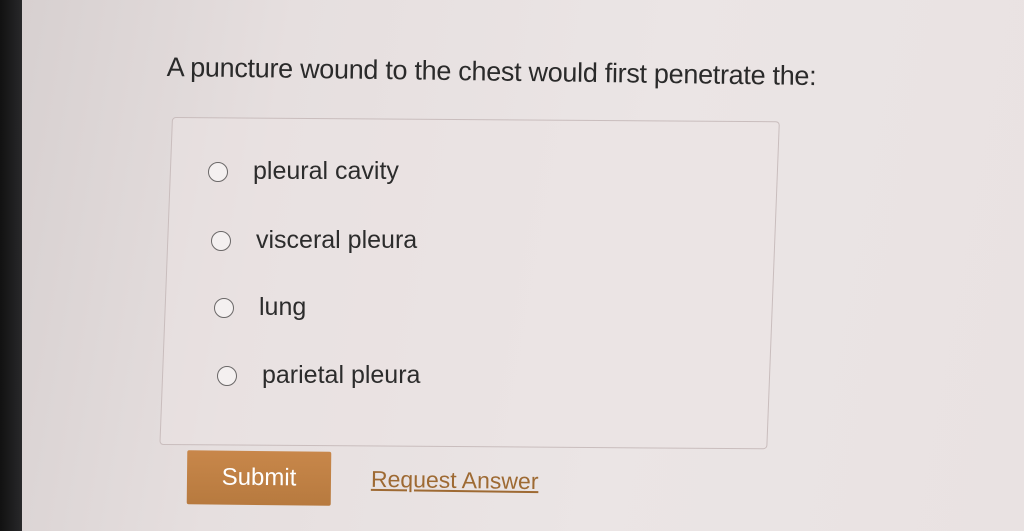 The height and width of the screenshot is (531, 1024). I want to click on option-pleural-cavity: pleural cavity, so click(303, 171).